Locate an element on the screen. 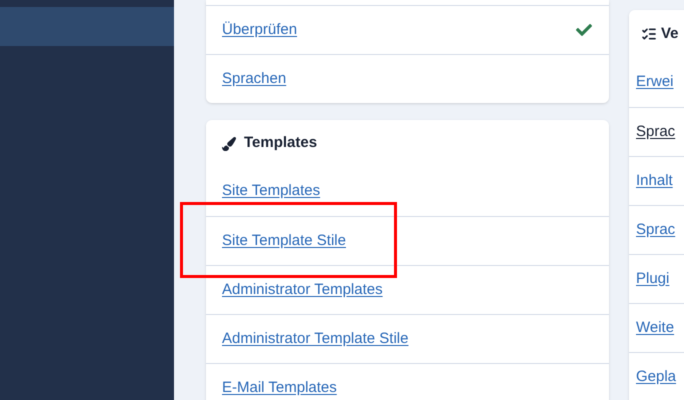 The width and height of the screenshot is (684, 400). menu-link: E-Mail Templates is located at coordinates (279, 388).